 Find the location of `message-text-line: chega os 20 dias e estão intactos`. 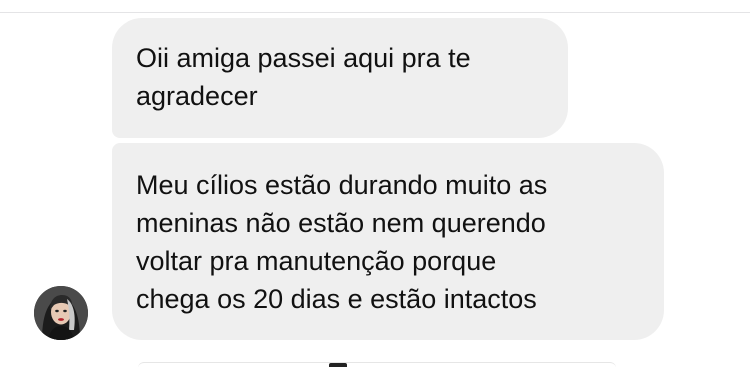

message-text-line: chega os 20 dias e estão intactos is located at coordinates (336, 299).